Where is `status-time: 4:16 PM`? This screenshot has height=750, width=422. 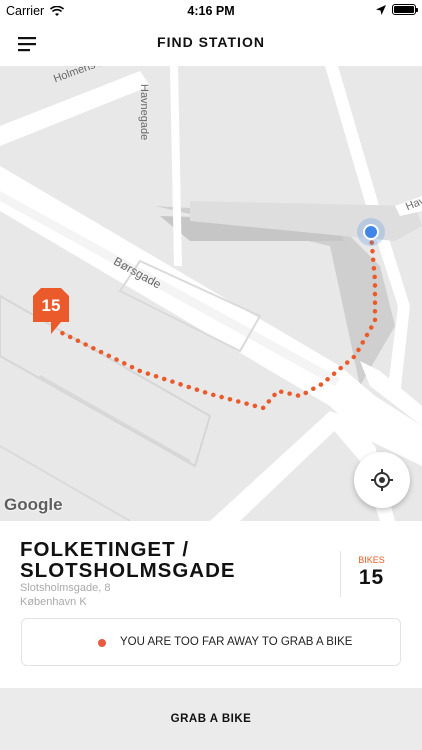 status-time: 4:16 PM is located at coordinates (211, 11).